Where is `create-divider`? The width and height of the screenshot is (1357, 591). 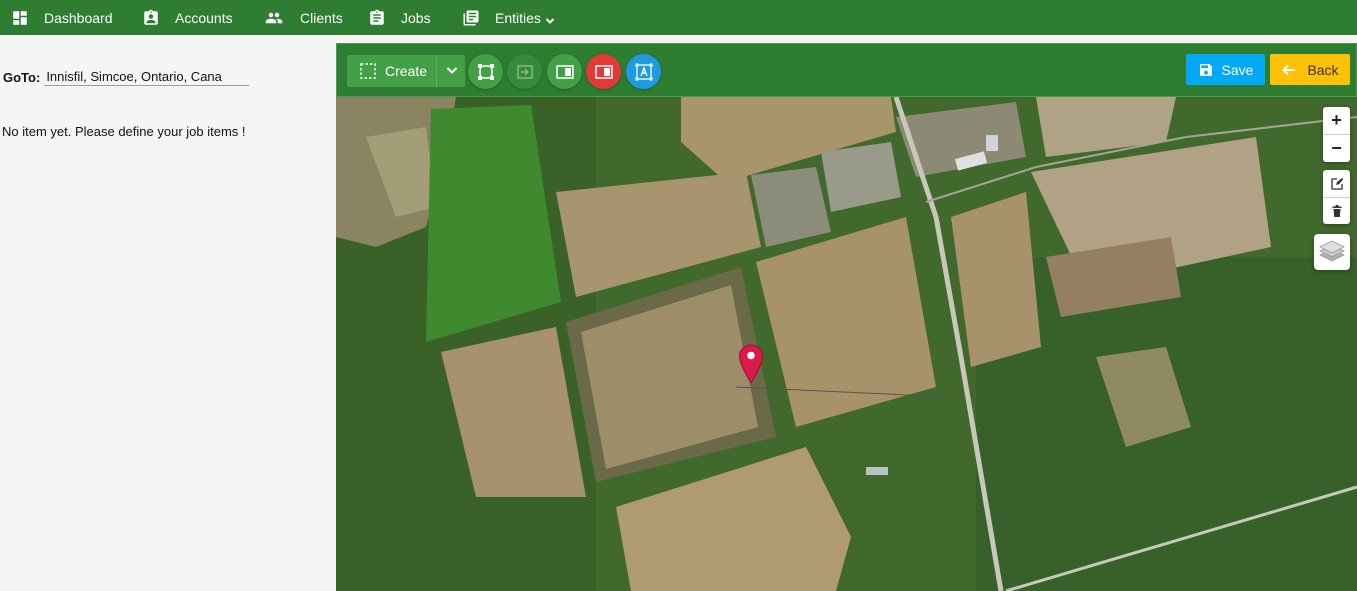
create-divider is located at coordinates (436, 71).